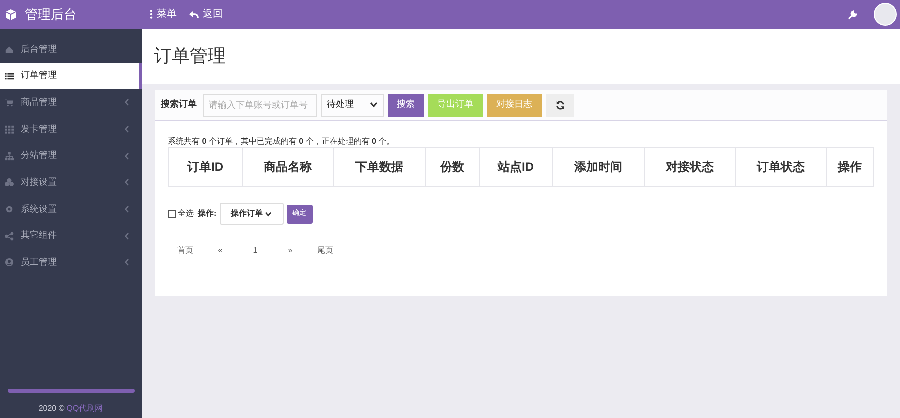 This screenshot has width=900, height=418. Describe the element at coordinates (205, 167) in the screenshot. I see `column-header: 订单ID` at that location.